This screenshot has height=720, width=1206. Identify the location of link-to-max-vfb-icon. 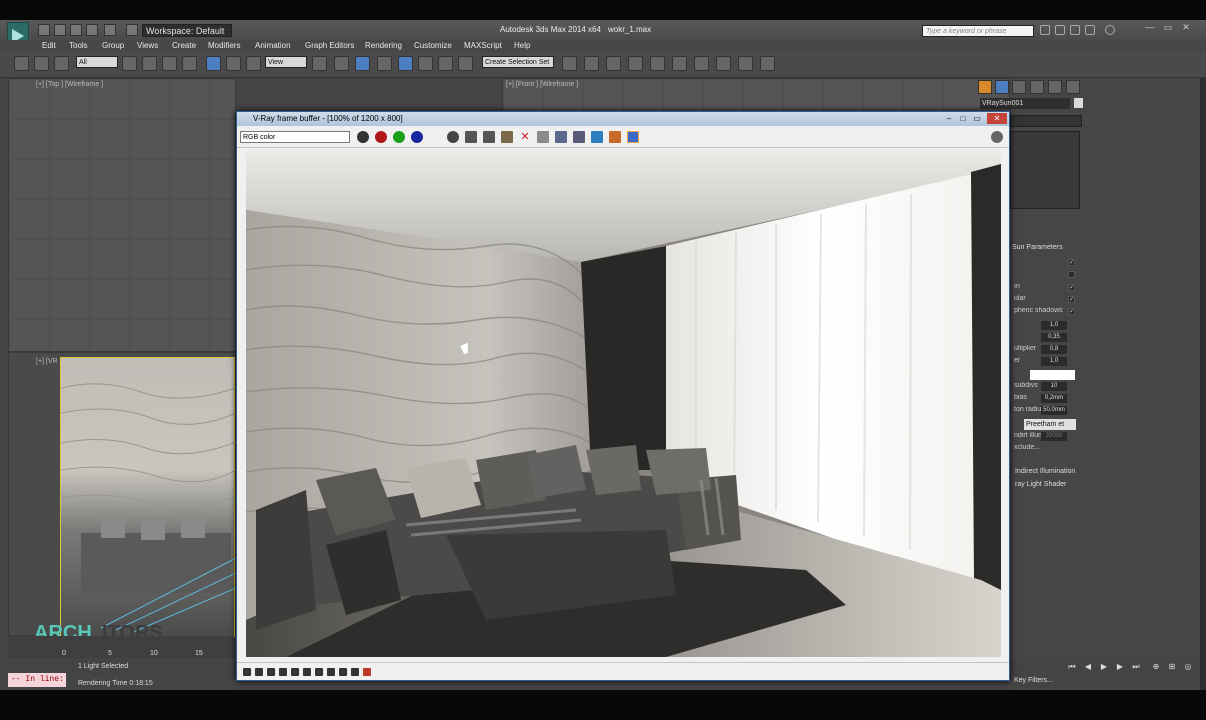
(597, 137).